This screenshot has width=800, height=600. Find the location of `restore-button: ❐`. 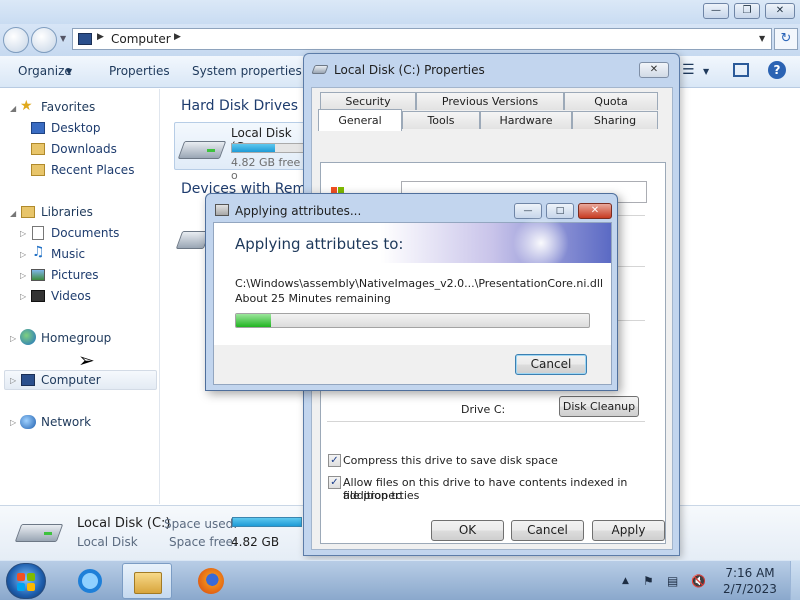

restore-button: ❐ is located at coordinates (747, 11).